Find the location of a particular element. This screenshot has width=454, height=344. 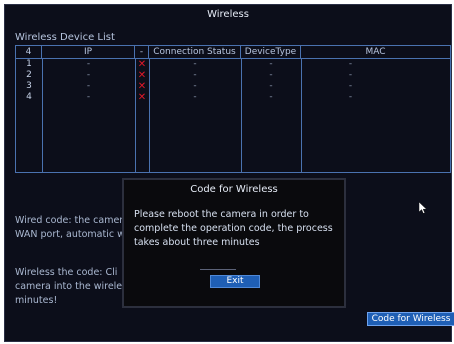

column-header-mac: MAC is located at coordinates (375, 52).